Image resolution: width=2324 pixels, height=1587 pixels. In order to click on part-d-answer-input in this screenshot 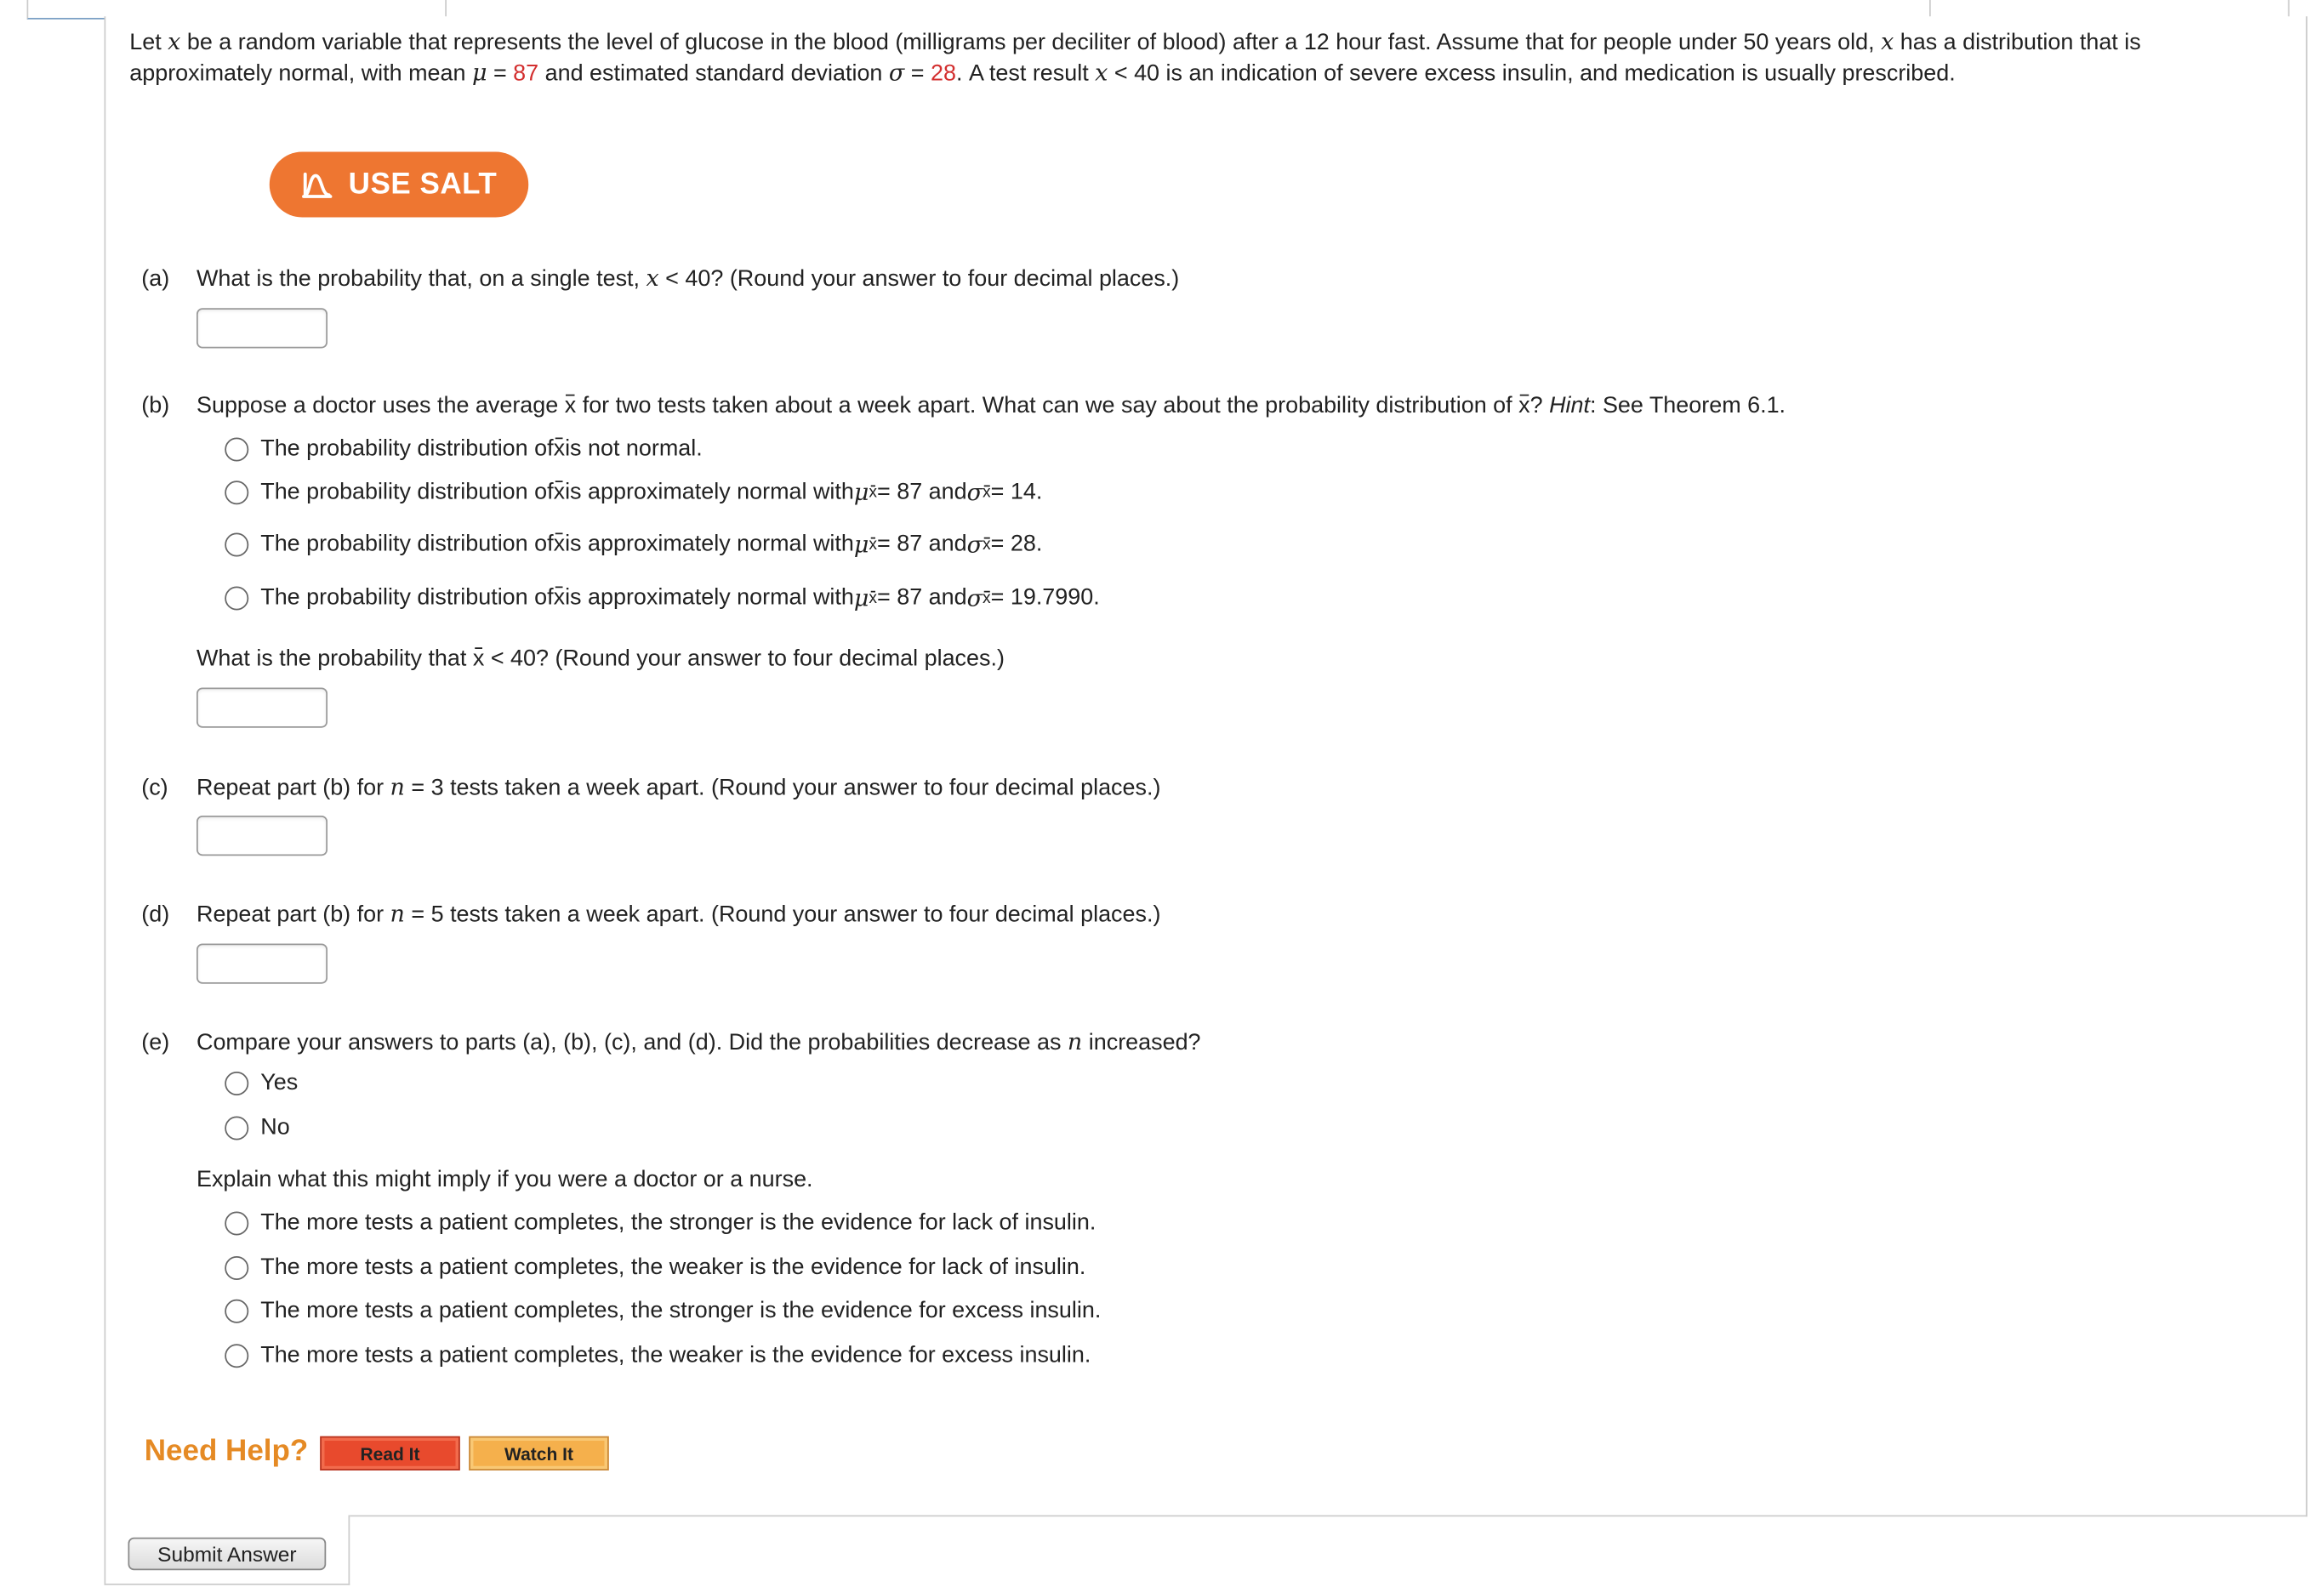, I will do `click(262, 963)`.